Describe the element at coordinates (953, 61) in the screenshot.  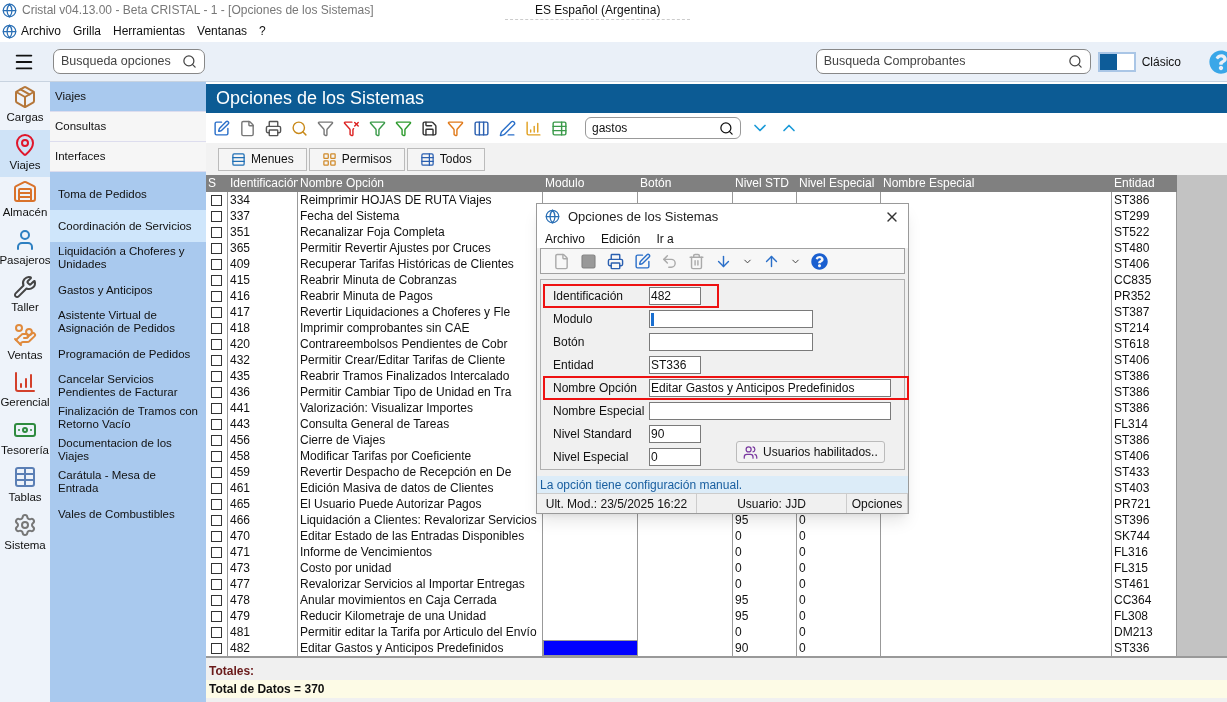
I see `voucher-search-field: Busqueda Comprobantes` at that location.